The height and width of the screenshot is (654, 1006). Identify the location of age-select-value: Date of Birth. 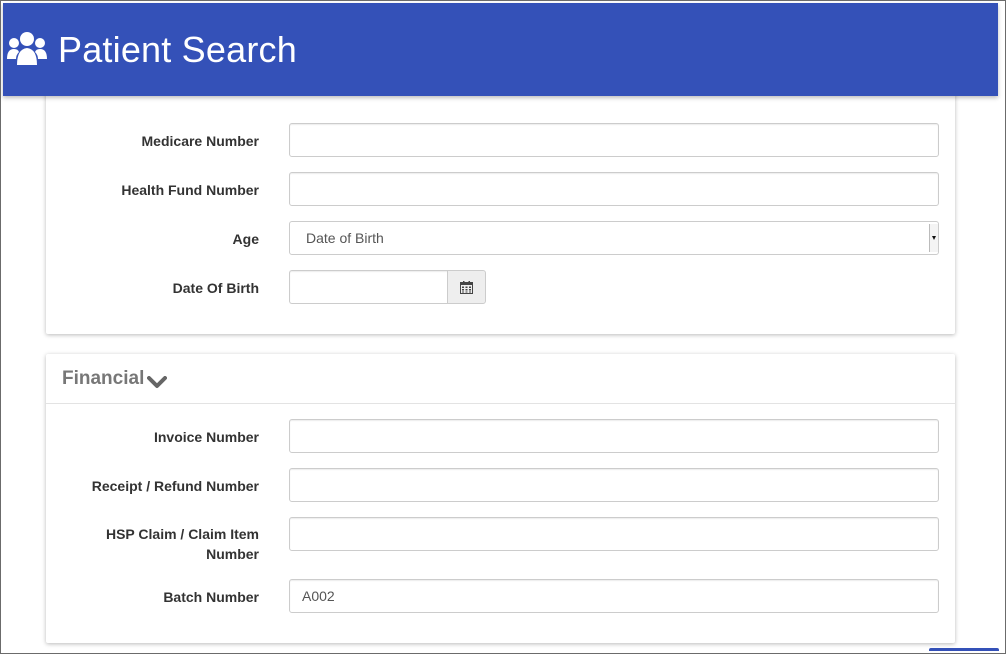
(345, 238).